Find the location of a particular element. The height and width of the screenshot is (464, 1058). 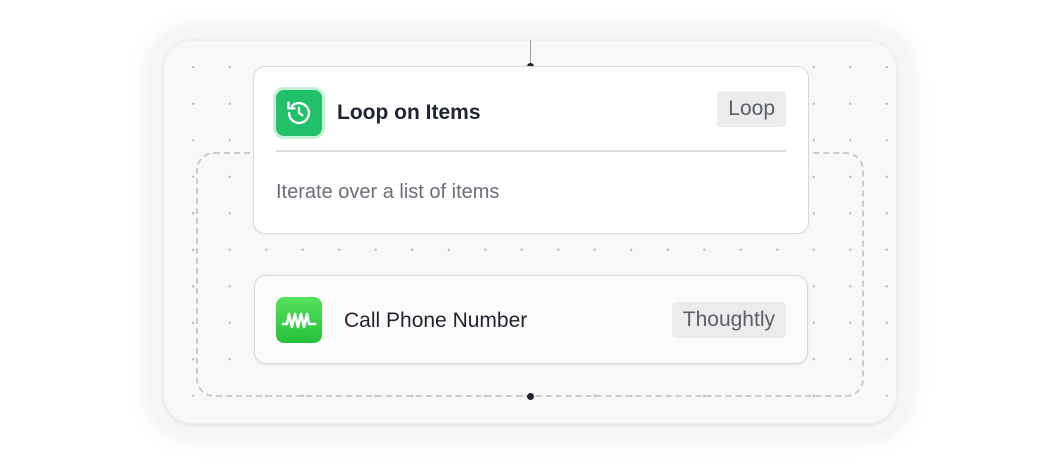

history-icon is located at coordinates (299, 113).